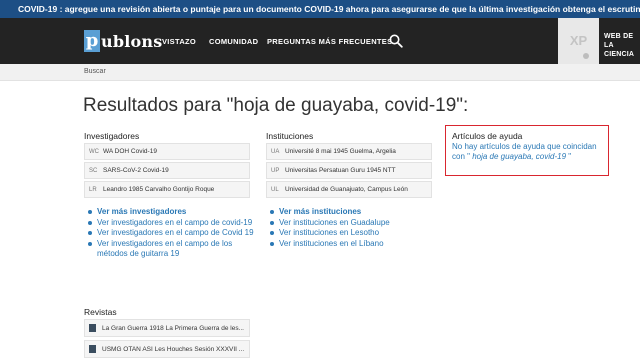 The height and width of the screenshot is (360, 640). What do you see at coordinates (290, 136) in the screenshot?
I see `institutions-heading: Instituciones` at bounding box center [290, 136].